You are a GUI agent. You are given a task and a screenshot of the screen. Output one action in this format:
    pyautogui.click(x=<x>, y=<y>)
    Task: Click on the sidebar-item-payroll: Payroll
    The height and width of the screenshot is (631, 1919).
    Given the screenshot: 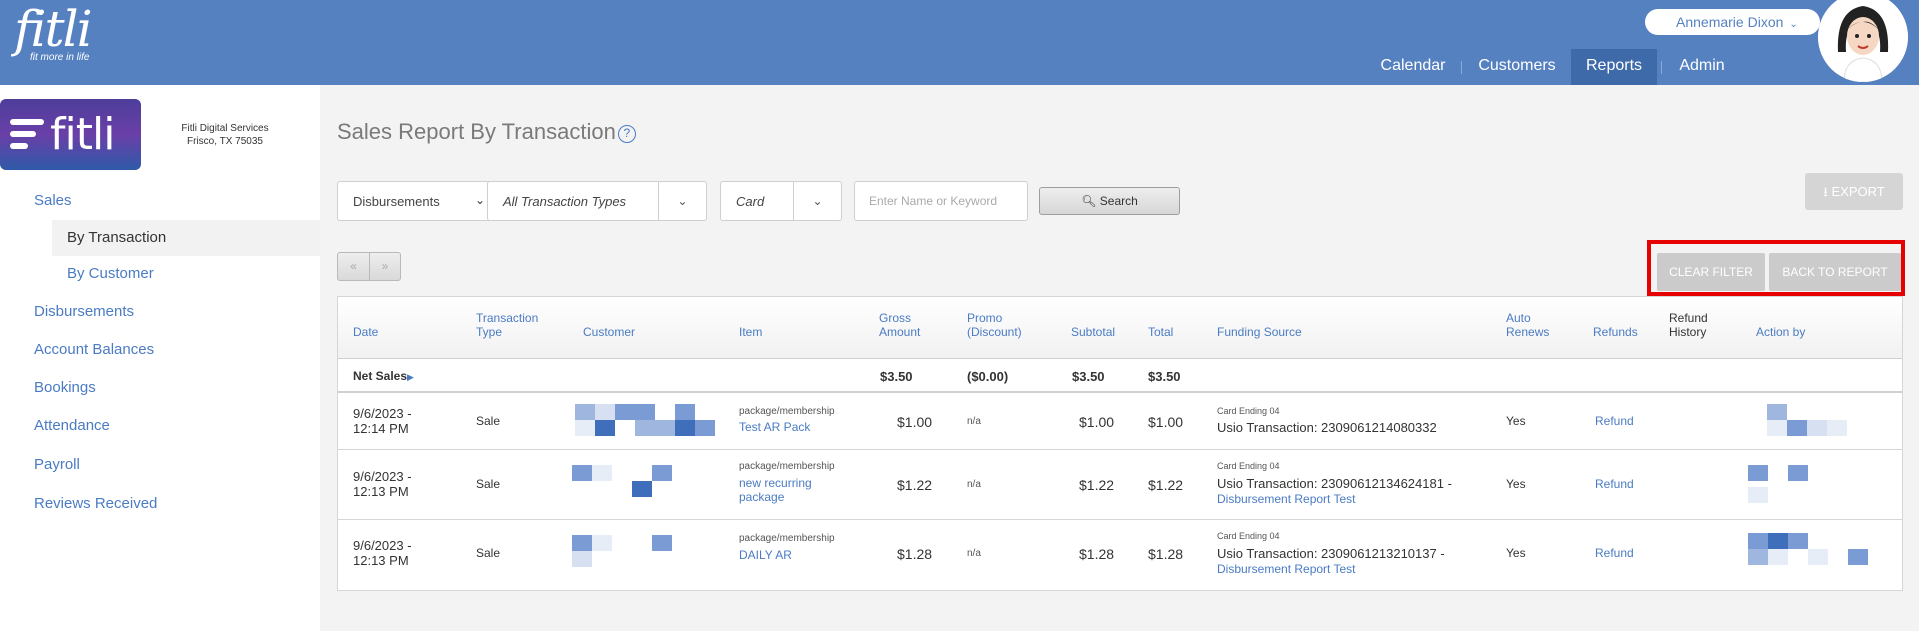 What is the action you would take?
    pyautogui.click(x=57, y=464)
    